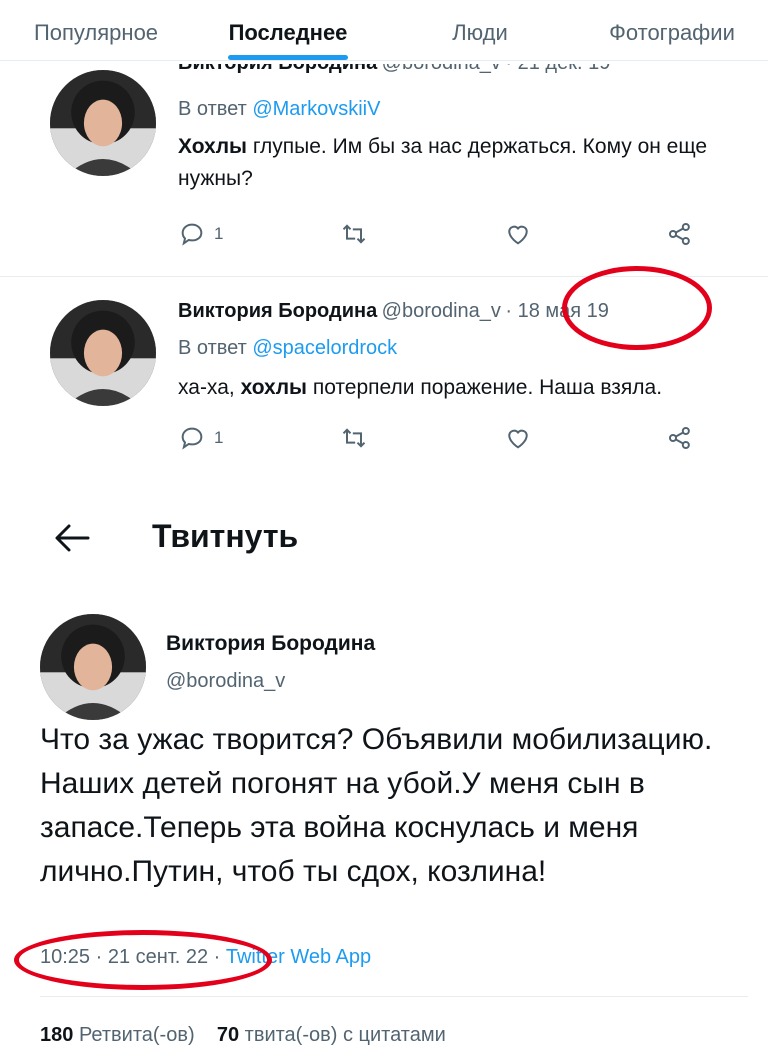 This screenshot has width=768, height=1059. What do you see at coordinates (448, 442) in the screenshot?
I see `reply2-actions: 1` at bounding box center [448, 442].